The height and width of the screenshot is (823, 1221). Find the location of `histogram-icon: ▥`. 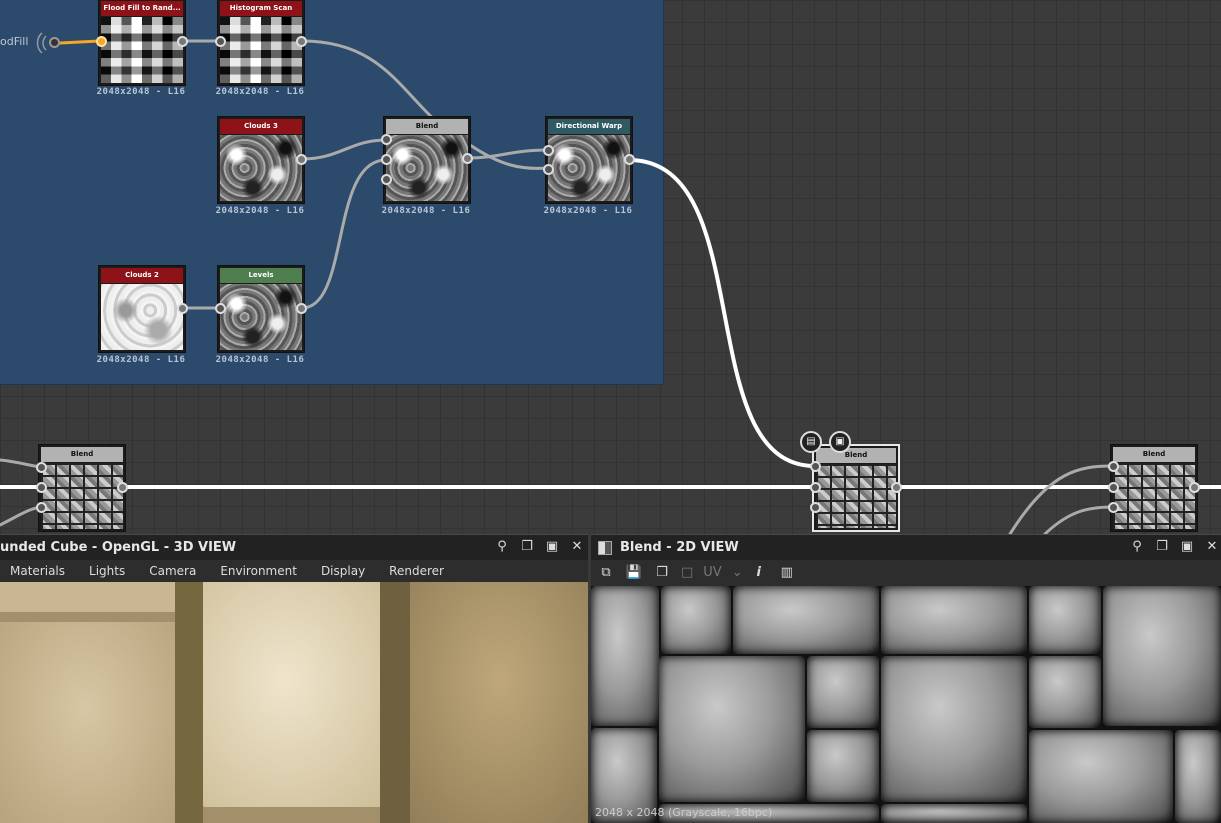

histogram-icon: ▥ is located at coordinates (787, 573).